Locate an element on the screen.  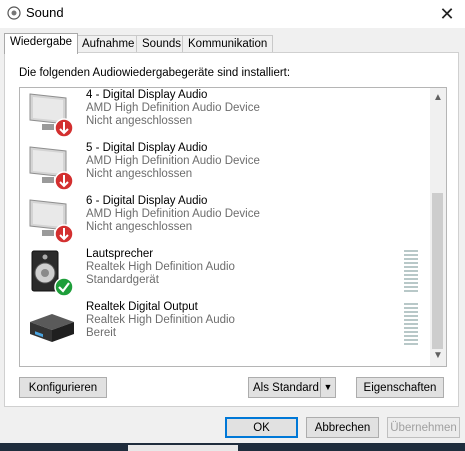
tab-aufnahme: Aufnahme is located at coordinates (108, 44).